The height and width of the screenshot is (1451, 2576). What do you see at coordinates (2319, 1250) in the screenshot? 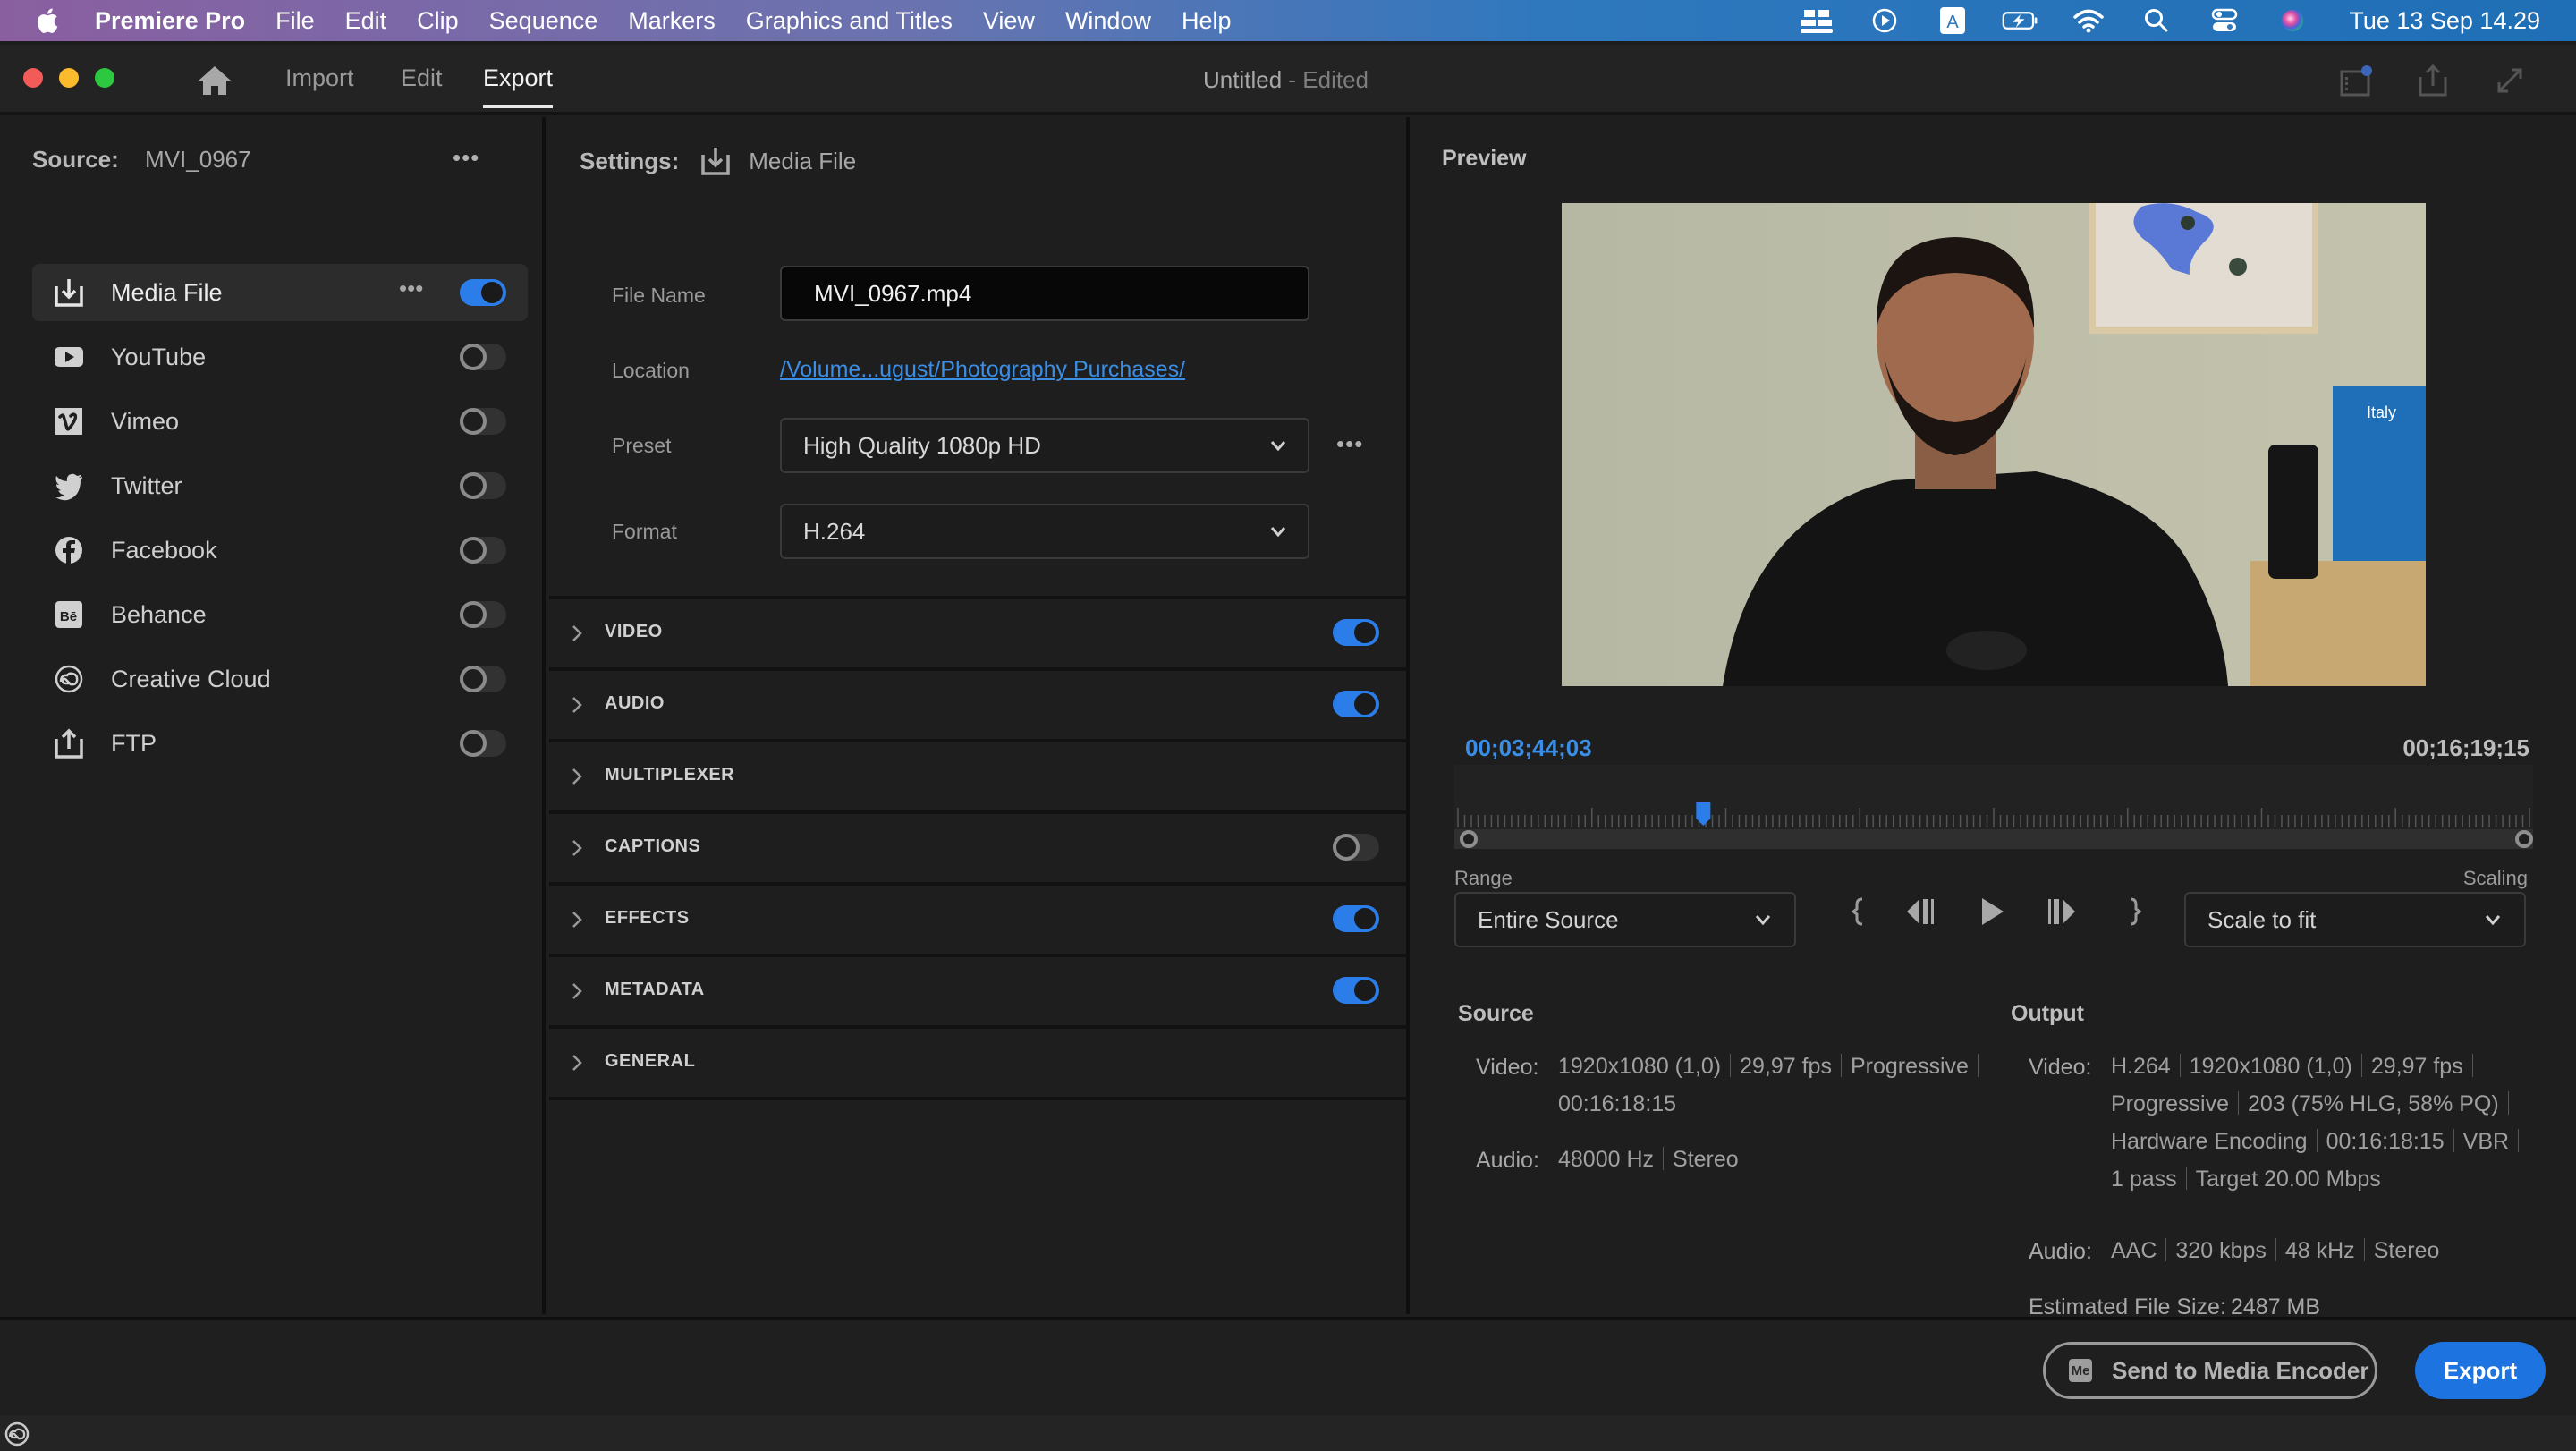
I see `detail-value: 48 kHz` at bounding box center [2319, 1250].